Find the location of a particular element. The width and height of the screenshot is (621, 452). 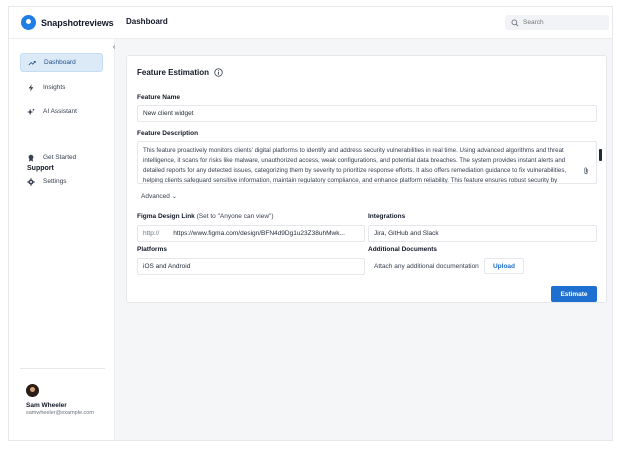

feature-name-input: New client widget is located at coordinates (367, 113).